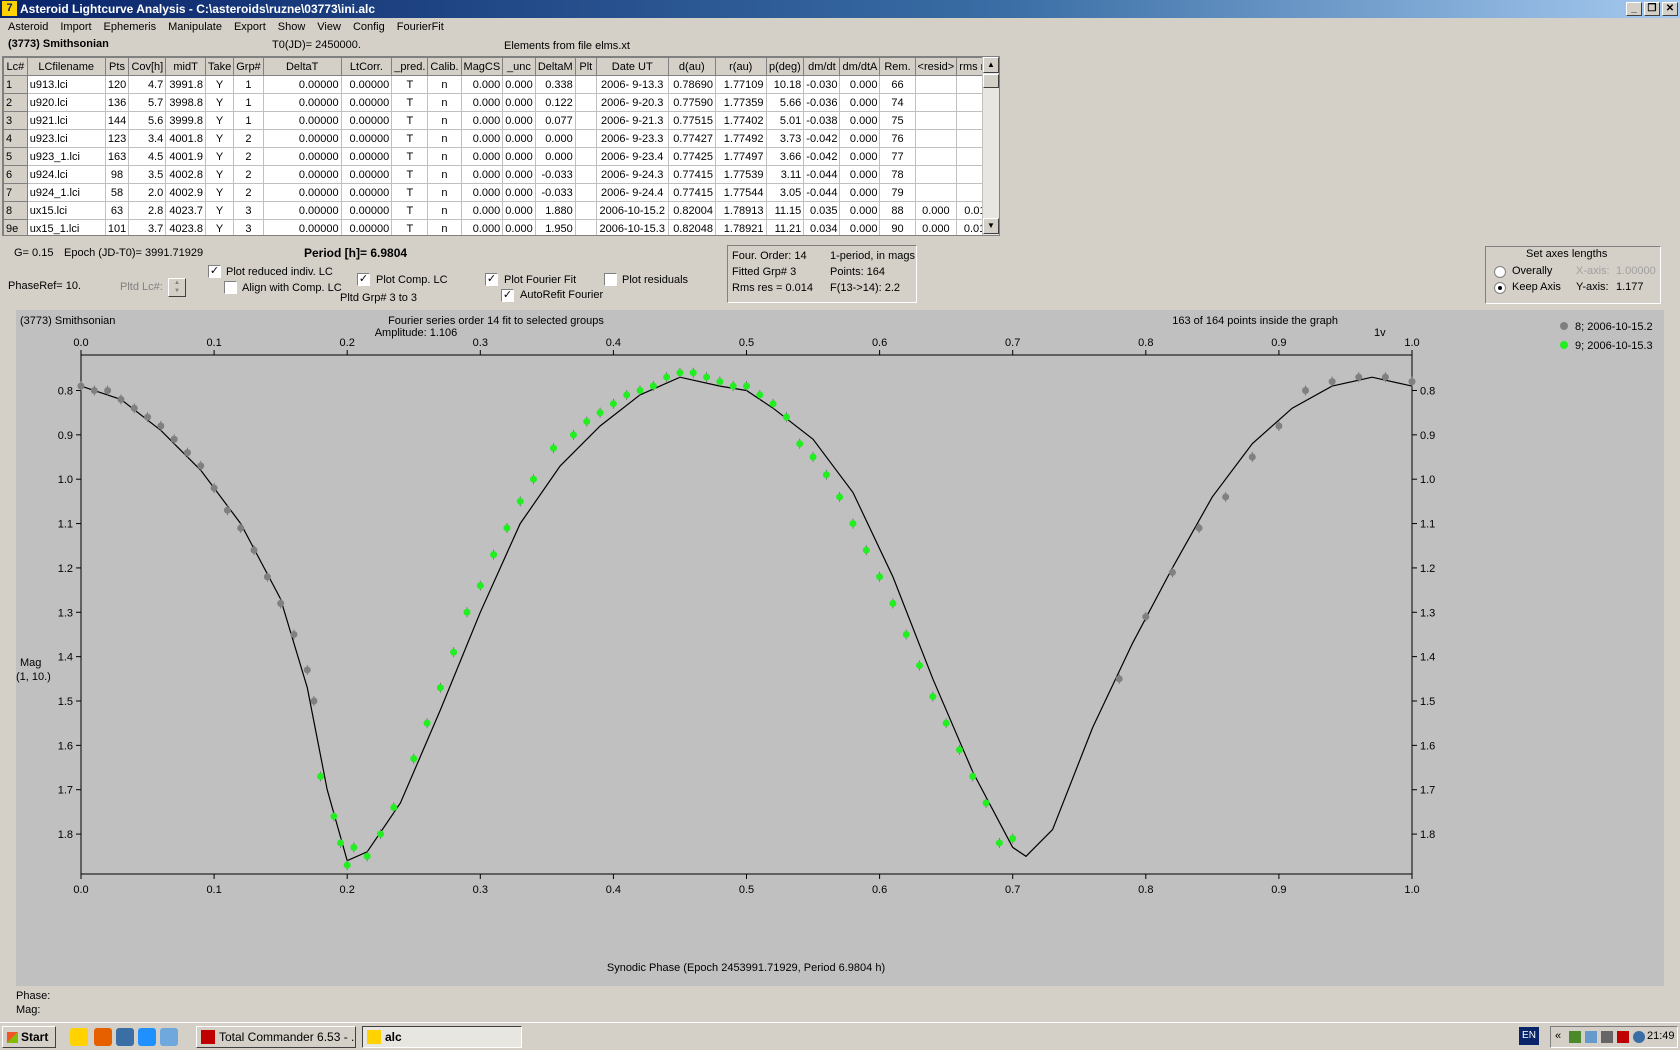 This screenshot has width=1680, height=1050. Describe the element at coordinates (555, 66) in the screenshot. I see `column-header: DeltaM` at that location.